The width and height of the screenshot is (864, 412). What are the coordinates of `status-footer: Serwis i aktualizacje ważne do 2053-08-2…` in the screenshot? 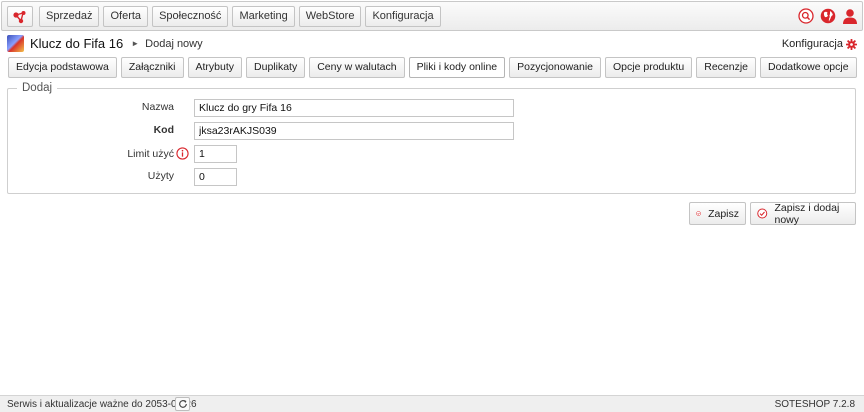 It's located at (432, 403).